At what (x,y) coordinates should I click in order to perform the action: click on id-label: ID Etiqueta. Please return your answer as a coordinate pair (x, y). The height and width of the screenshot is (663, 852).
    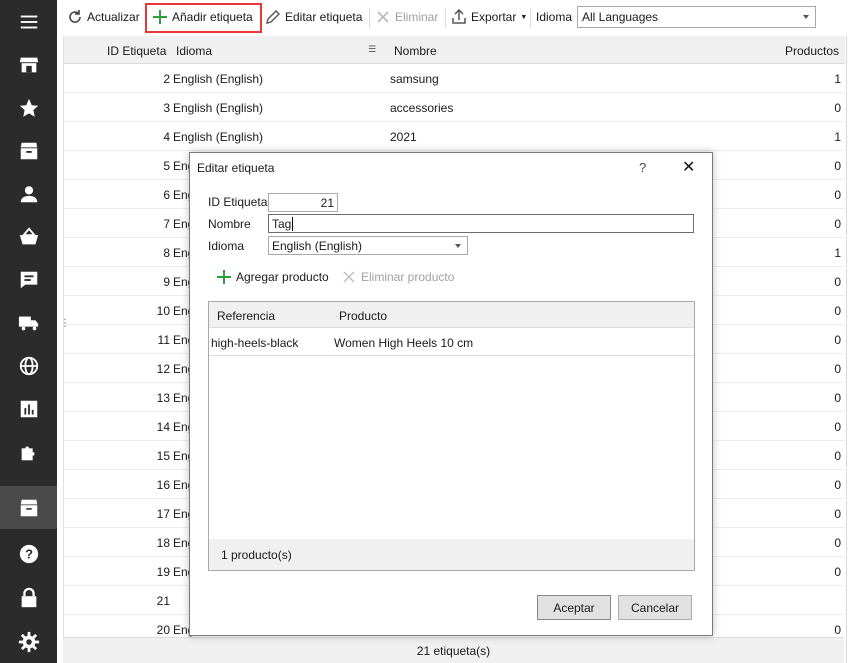
    Looking at the image, I should click on (238, 202).